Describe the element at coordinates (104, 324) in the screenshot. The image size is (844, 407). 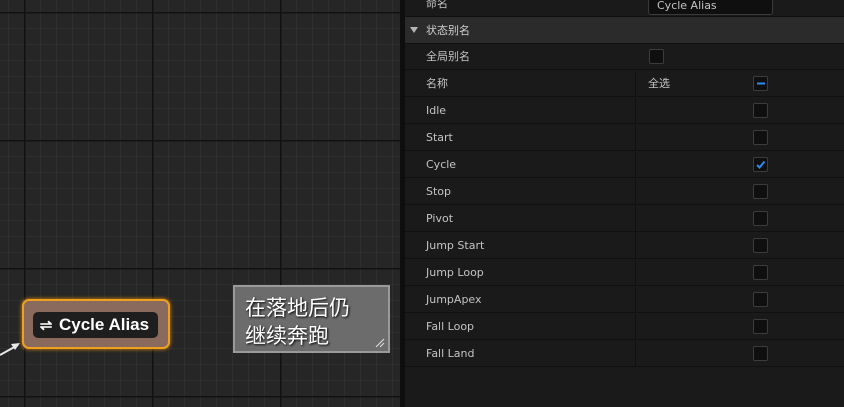
I see `node-title: Cycle Alias` at that location.